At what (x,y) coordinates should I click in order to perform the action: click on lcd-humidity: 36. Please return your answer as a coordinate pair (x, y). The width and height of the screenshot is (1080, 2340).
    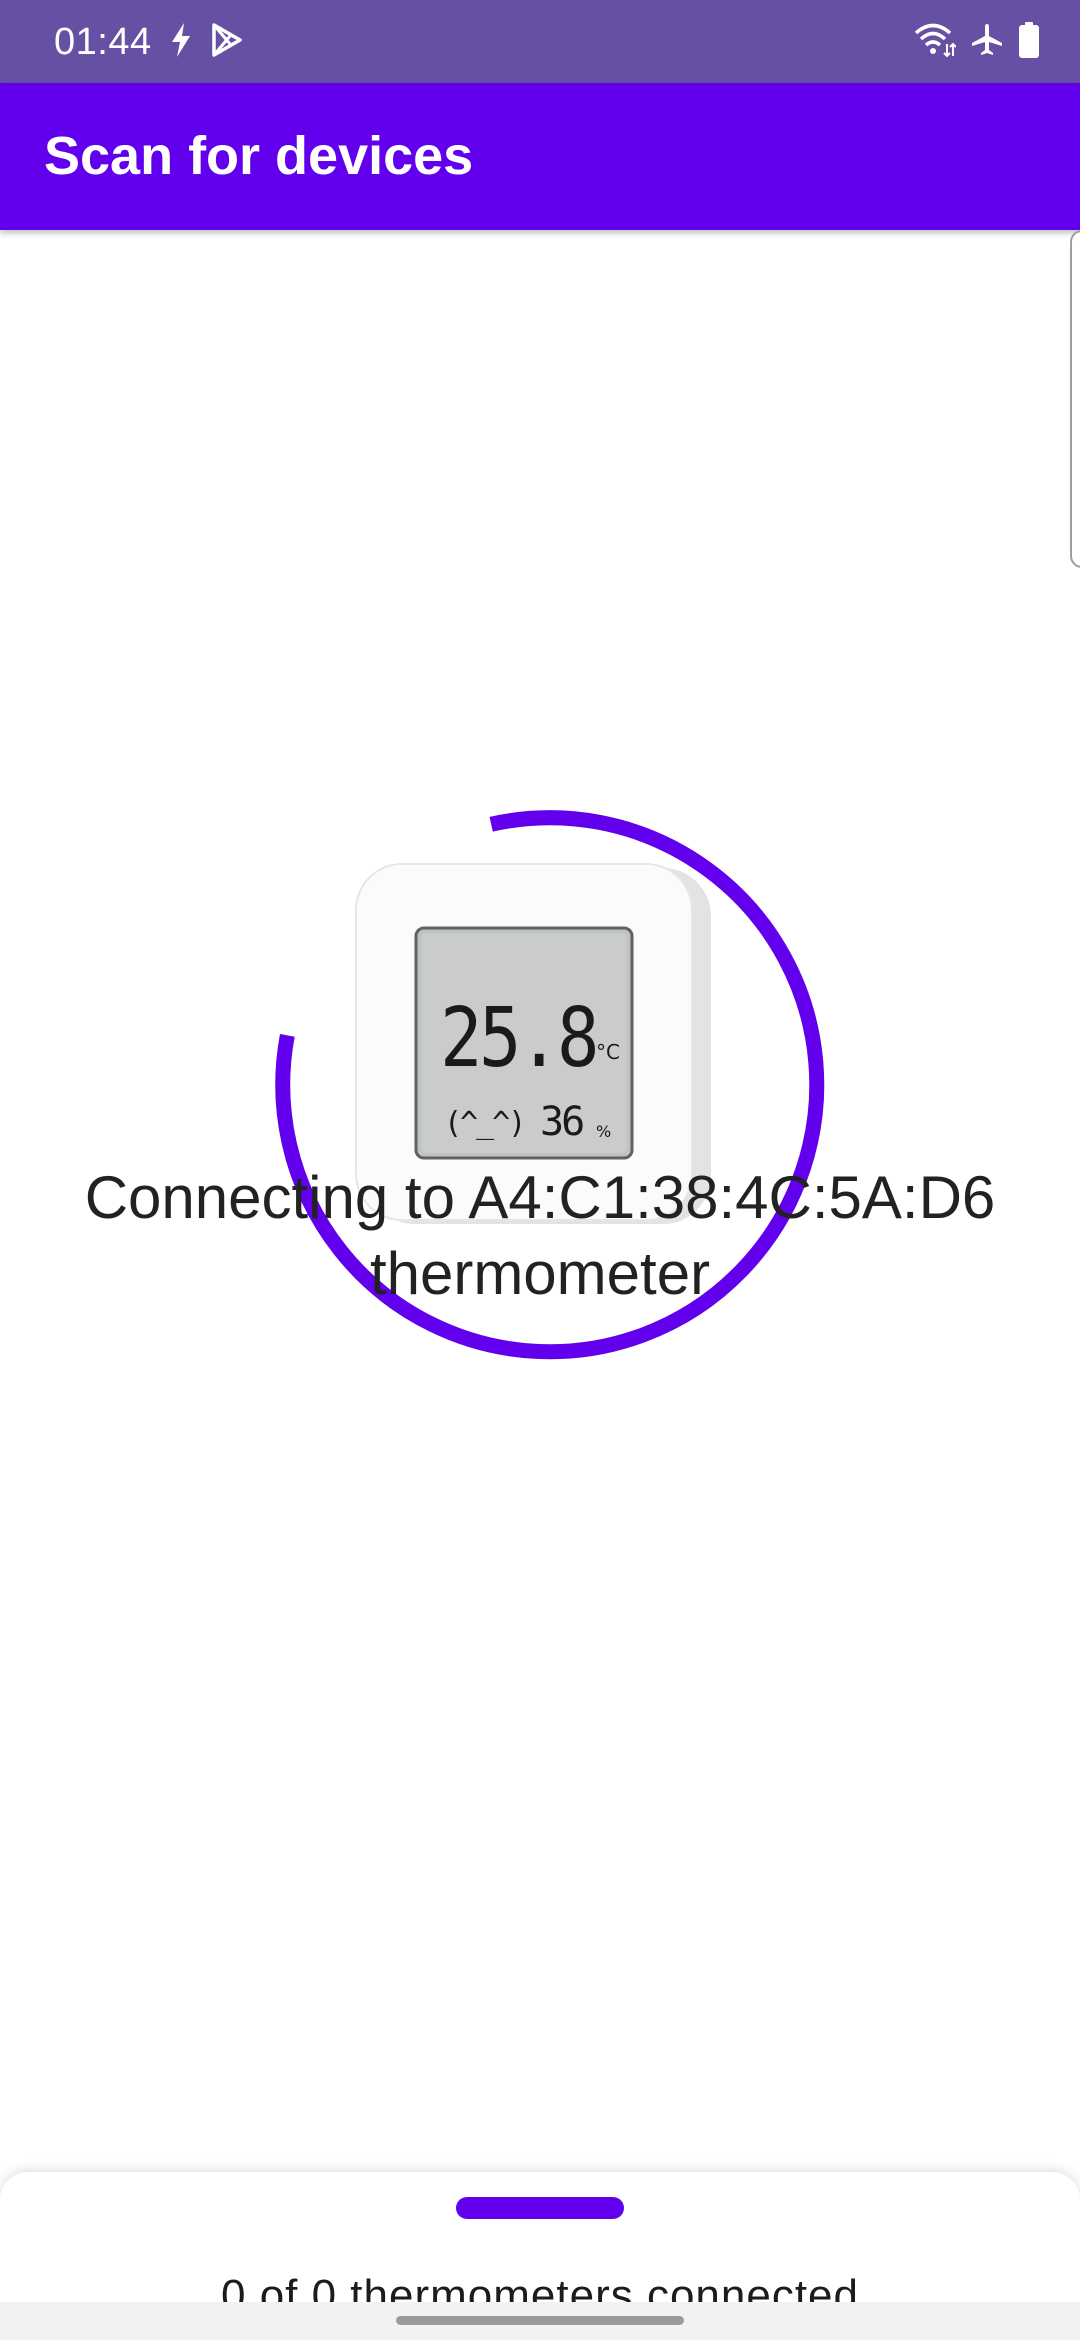
    Looking at the image, I should click on (562, 1122).